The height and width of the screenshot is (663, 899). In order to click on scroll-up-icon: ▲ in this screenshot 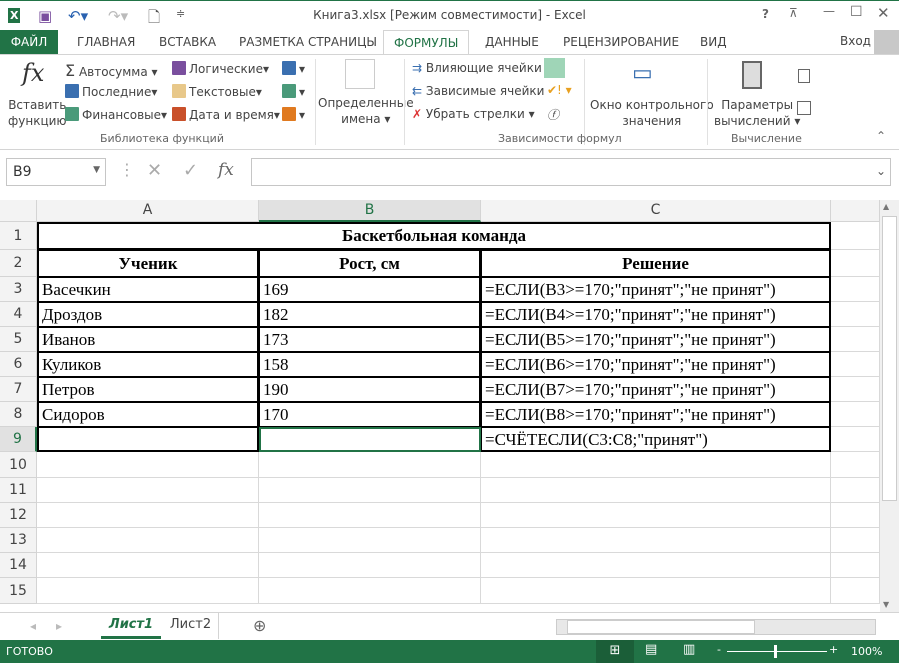, I will do `click(886, 206)`.